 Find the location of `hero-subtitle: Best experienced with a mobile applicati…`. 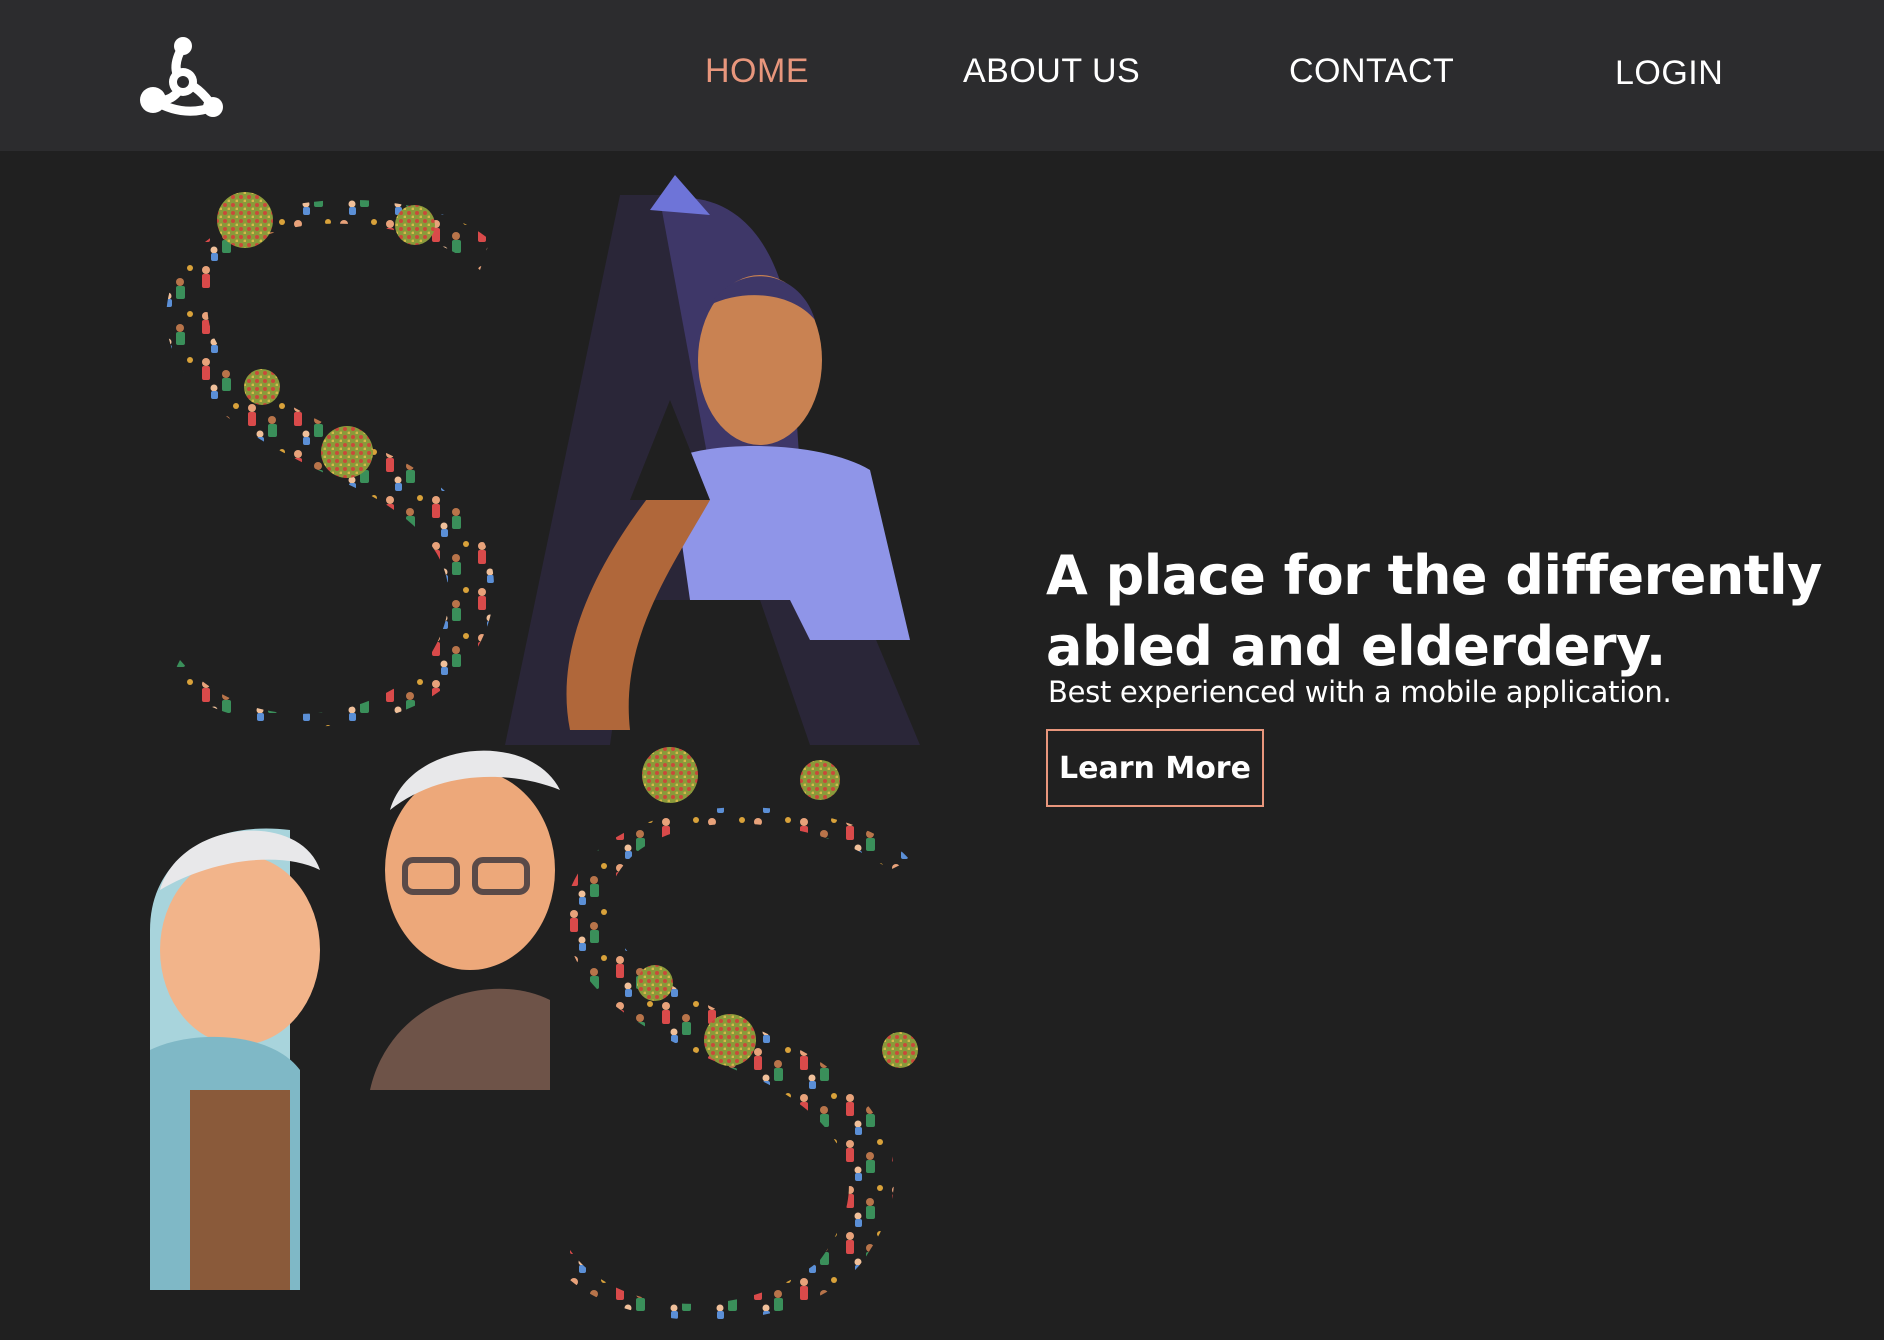

hero-subtitle: Best experienced with a mobile applicati… is located at coordinates (1360, 692).